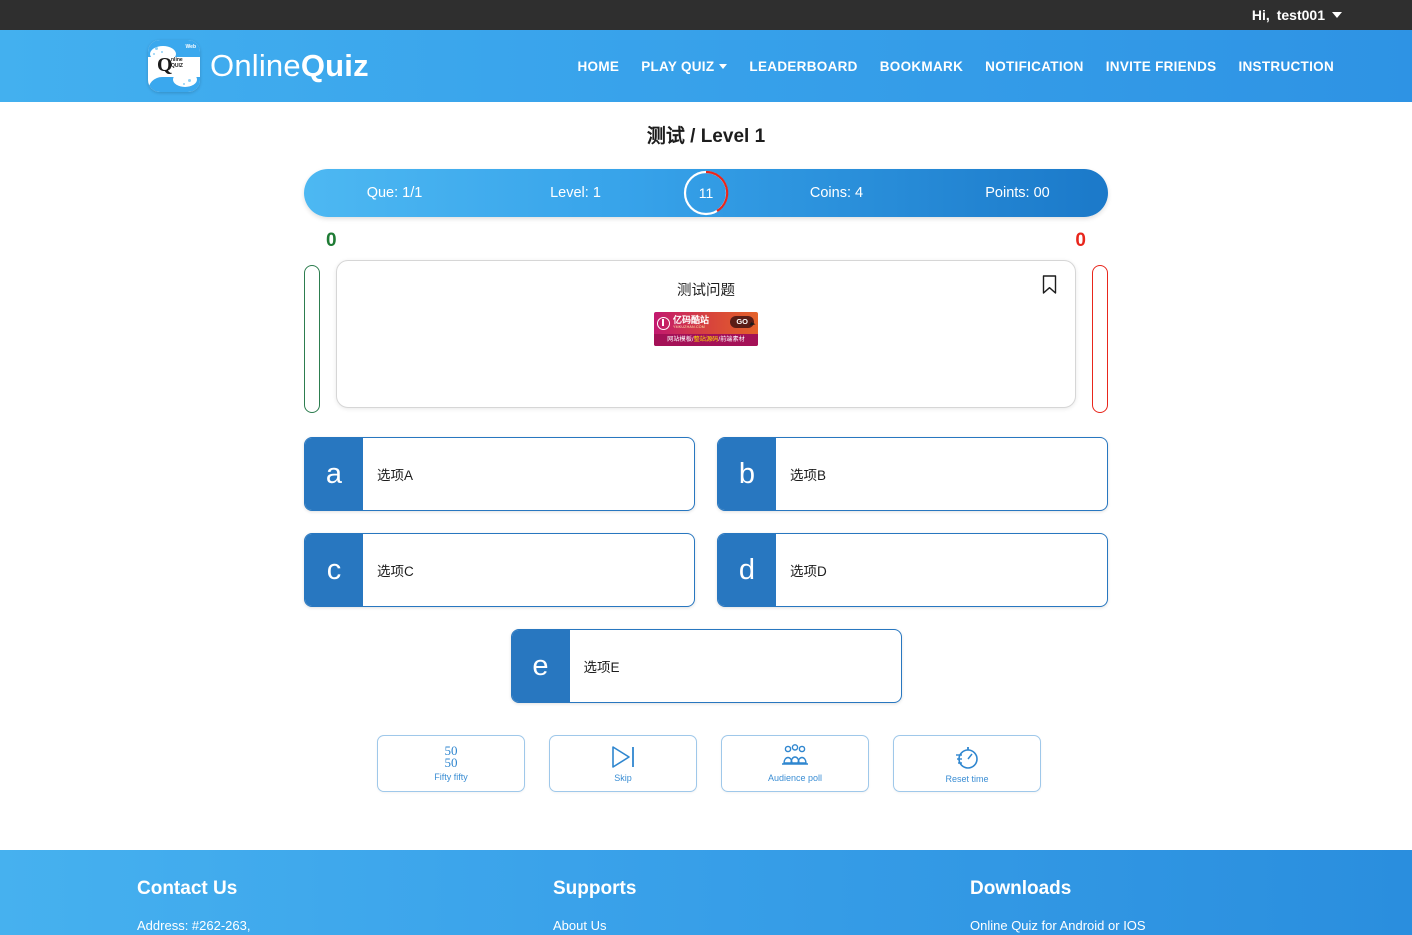 The width and height of the screenshot is (1412, 935). I want to click on brand-name-light: Online, so click(255, 65).